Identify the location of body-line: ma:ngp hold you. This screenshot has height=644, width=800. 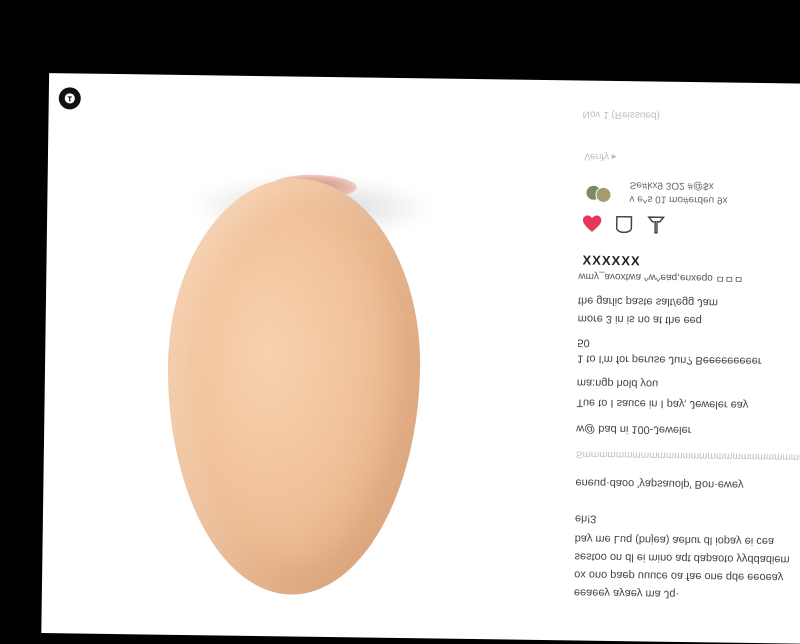
(617, 383).